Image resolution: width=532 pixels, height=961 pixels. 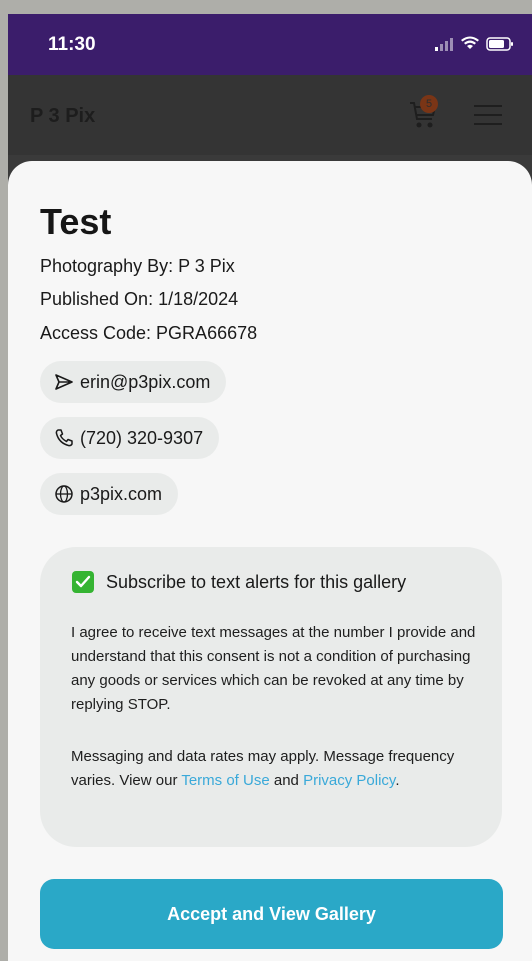 What do you see at coordinates (145, 381) in the screenshot?
I see `email-text: erin@p3pix.com` at bounding box center [145, 381].